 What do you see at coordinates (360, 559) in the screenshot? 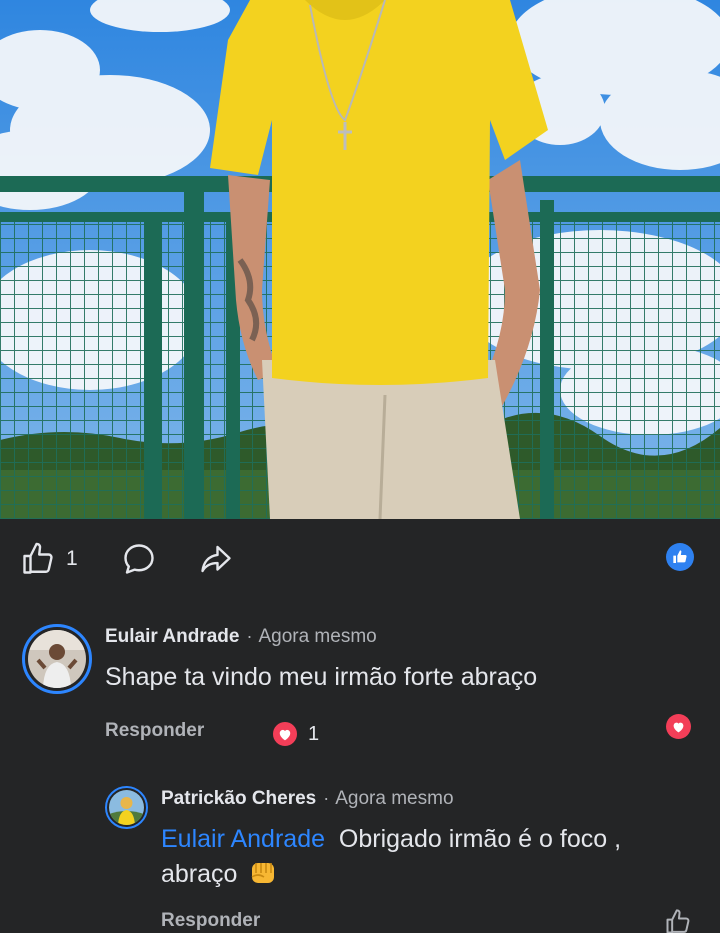
I see `post-action-bar: 1` at bounding box center [360, 559].